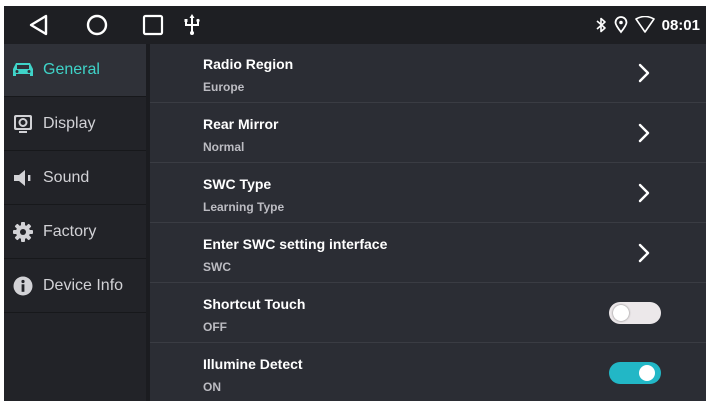 The height and width of the screenshot is (401, 710). Describe the element at coordinates (635, 313) in the screenshot. I see `shortcut-touch-toggle` at that location.